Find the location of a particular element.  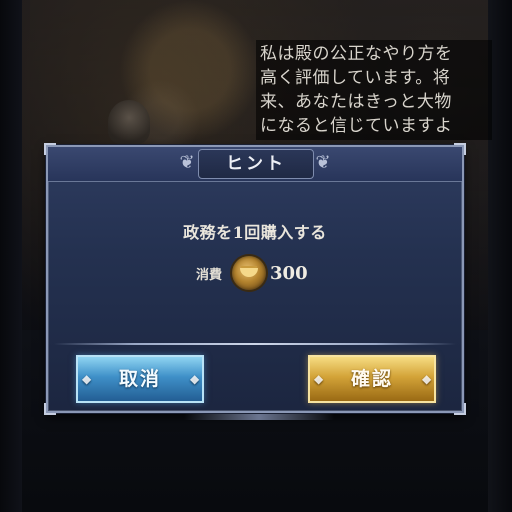

gold-ingot-icon is located at coordinates (249, 273).